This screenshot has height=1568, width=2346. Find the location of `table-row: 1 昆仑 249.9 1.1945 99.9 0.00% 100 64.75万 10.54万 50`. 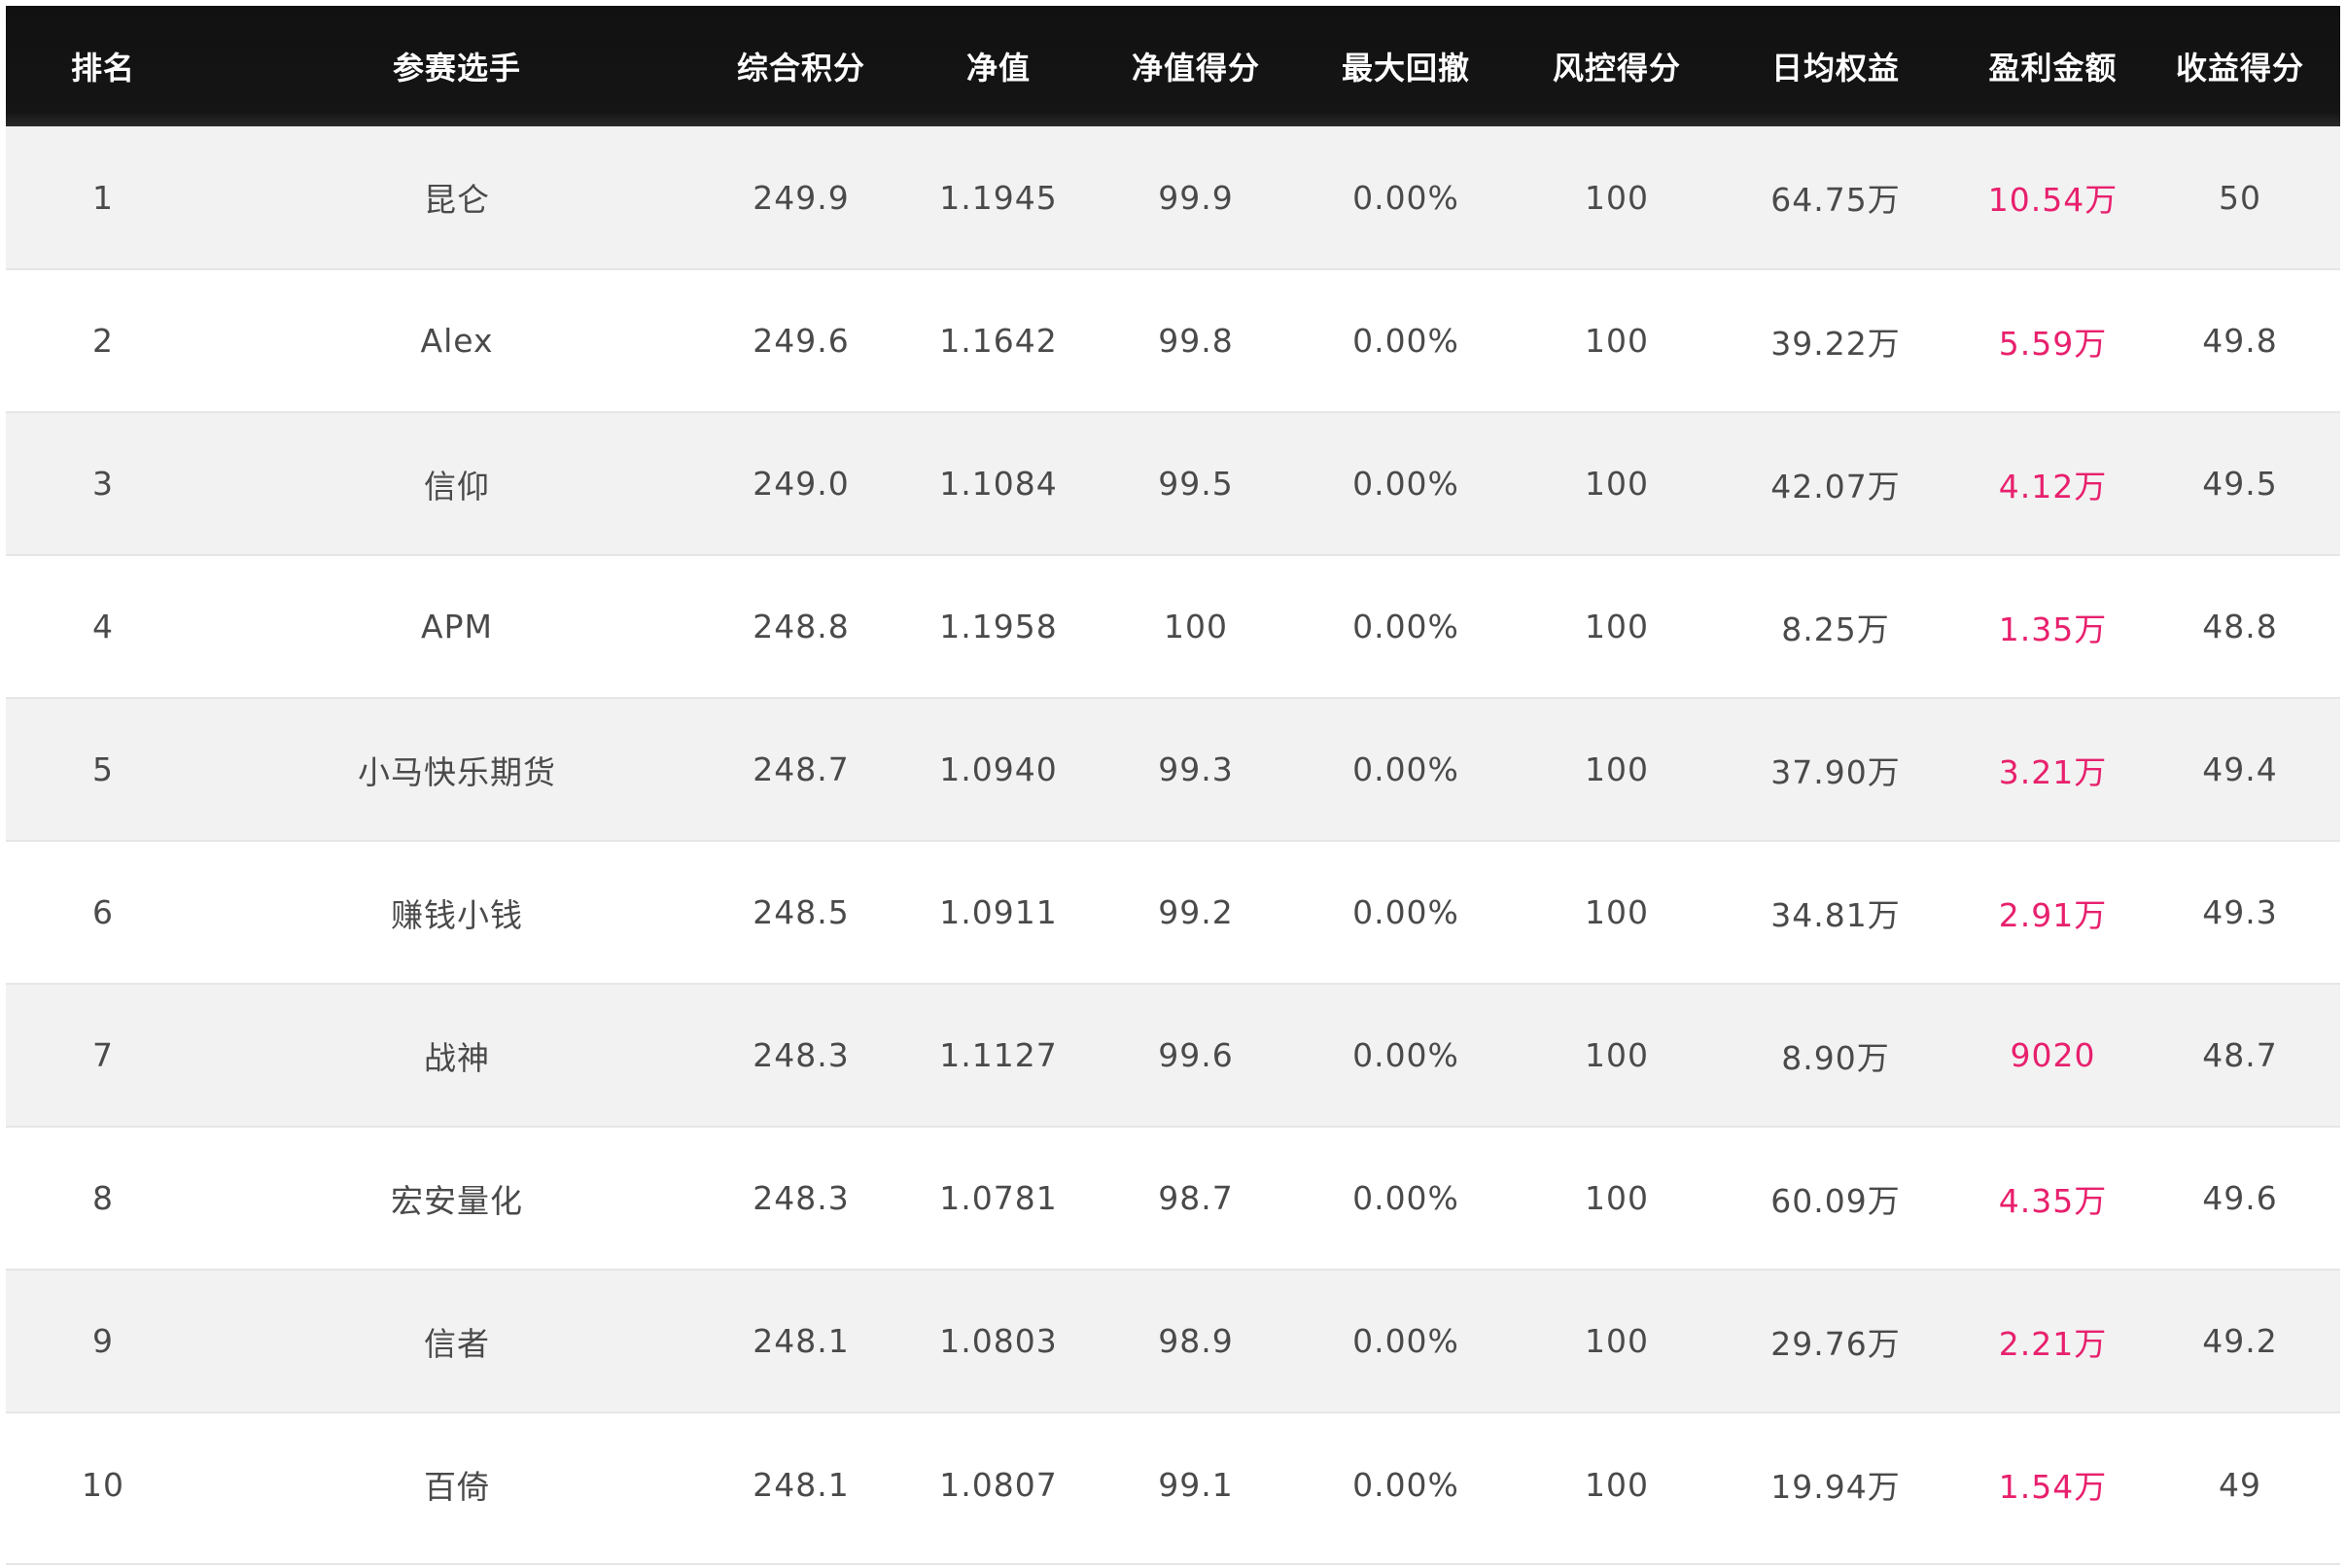

table-row: 1 昆仑 249.9 1.1945 99.9 0.00% 100 64.75万 10.54万 50 is located at coordinates (1173, 197).